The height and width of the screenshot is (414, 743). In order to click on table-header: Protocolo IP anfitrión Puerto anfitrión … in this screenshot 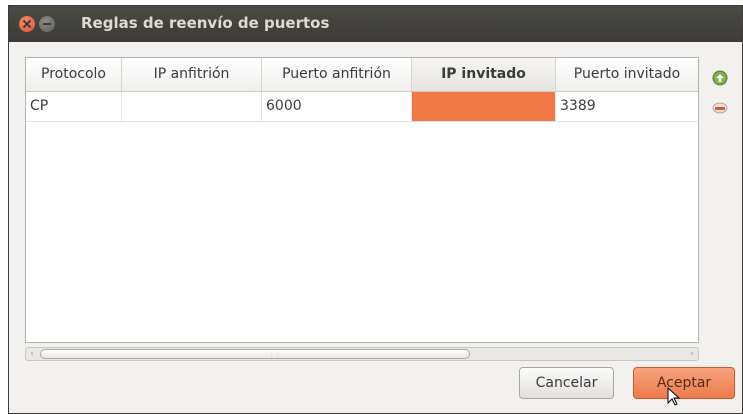, I will do `click(362, 75)`.